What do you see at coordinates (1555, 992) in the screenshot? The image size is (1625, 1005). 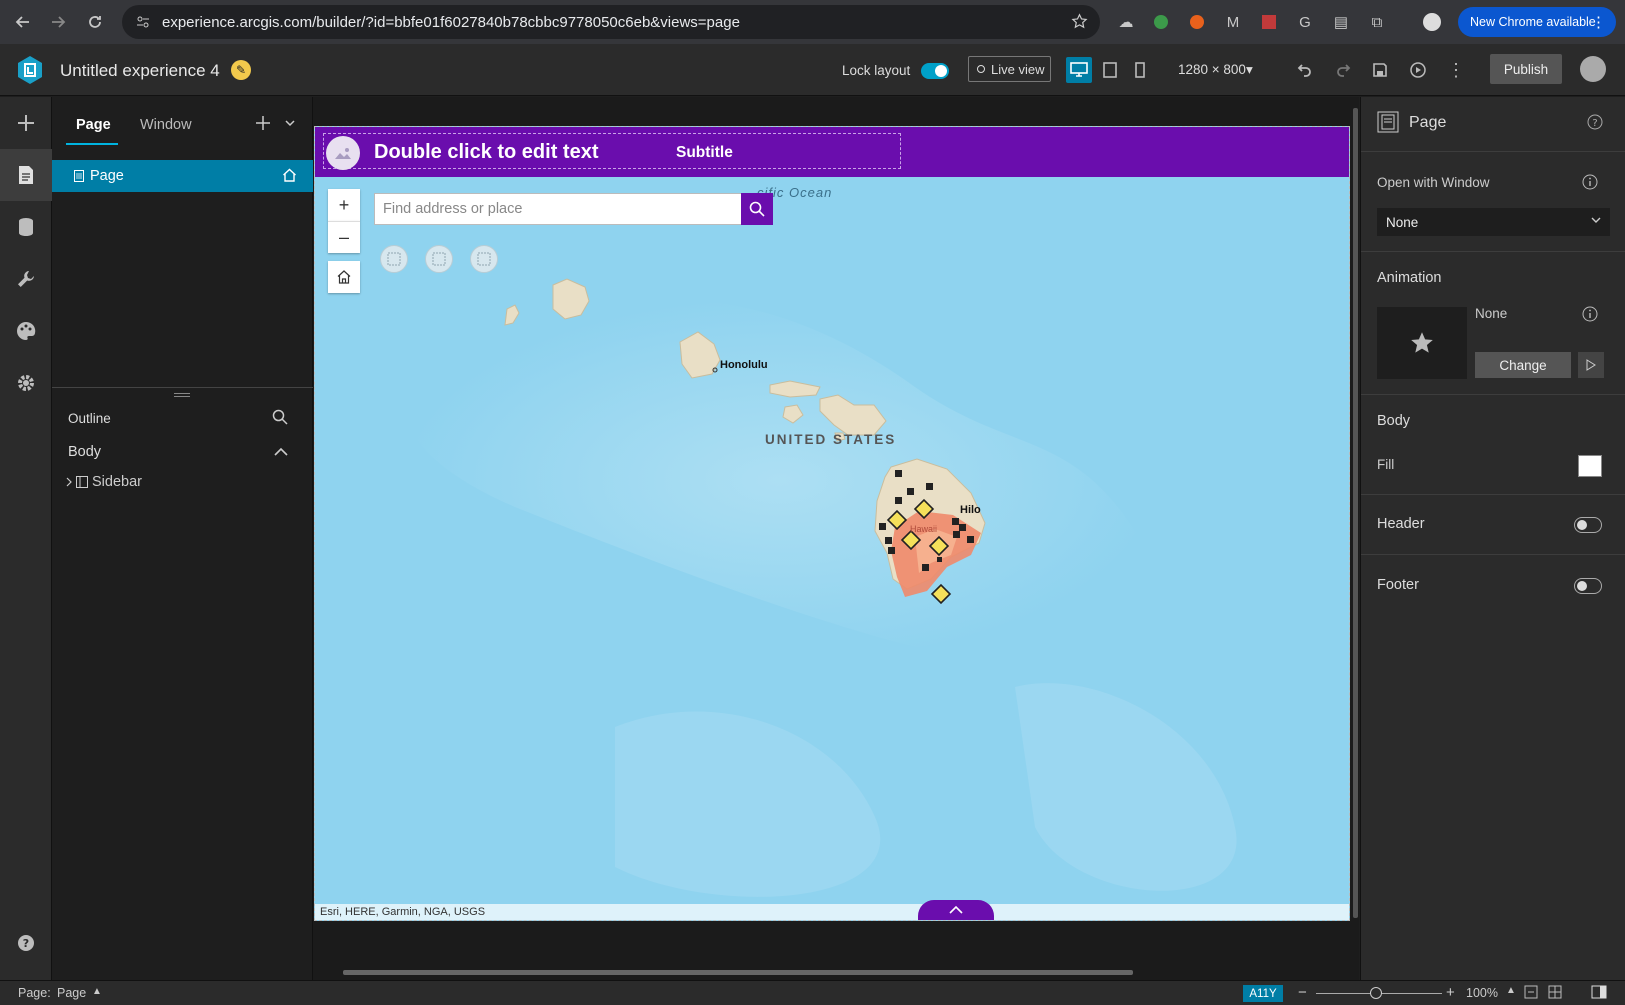 I see `fit-screen-icon` at bounding box center [1555, 992].